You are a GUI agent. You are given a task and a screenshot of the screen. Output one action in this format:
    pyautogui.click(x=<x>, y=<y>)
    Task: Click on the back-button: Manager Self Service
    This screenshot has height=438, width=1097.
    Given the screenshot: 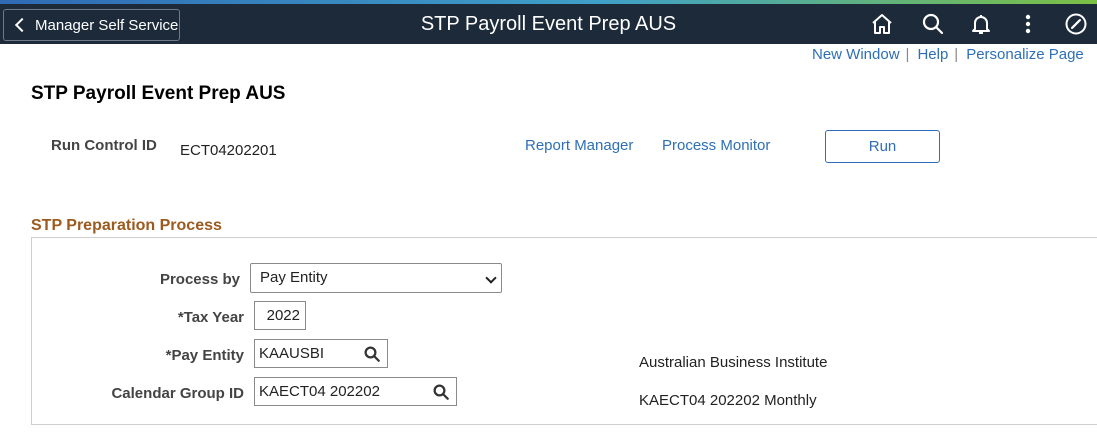 What is the action you would take?
    pyautogui.click(x=91, y=25)
    